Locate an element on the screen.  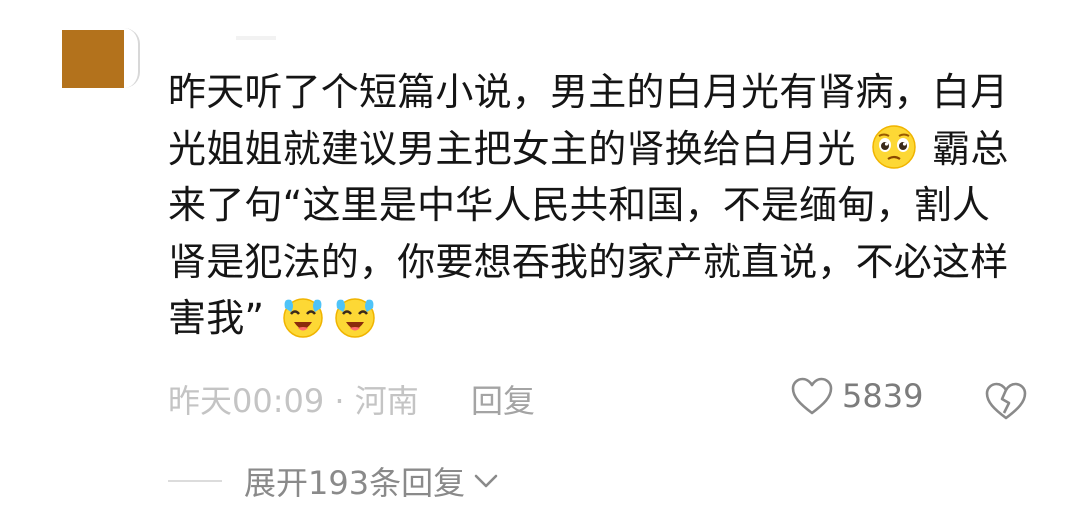
heart-icon is located at coordinates (812, 396).